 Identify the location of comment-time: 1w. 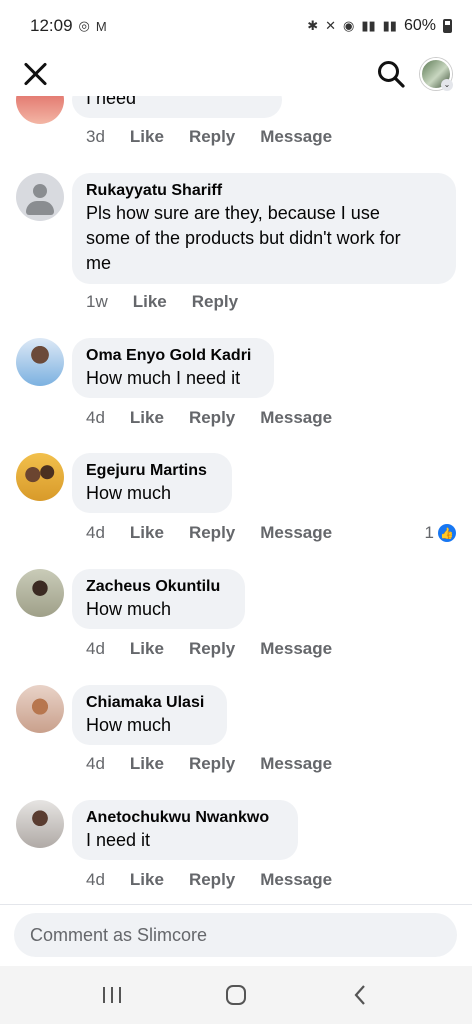
(97, 301).